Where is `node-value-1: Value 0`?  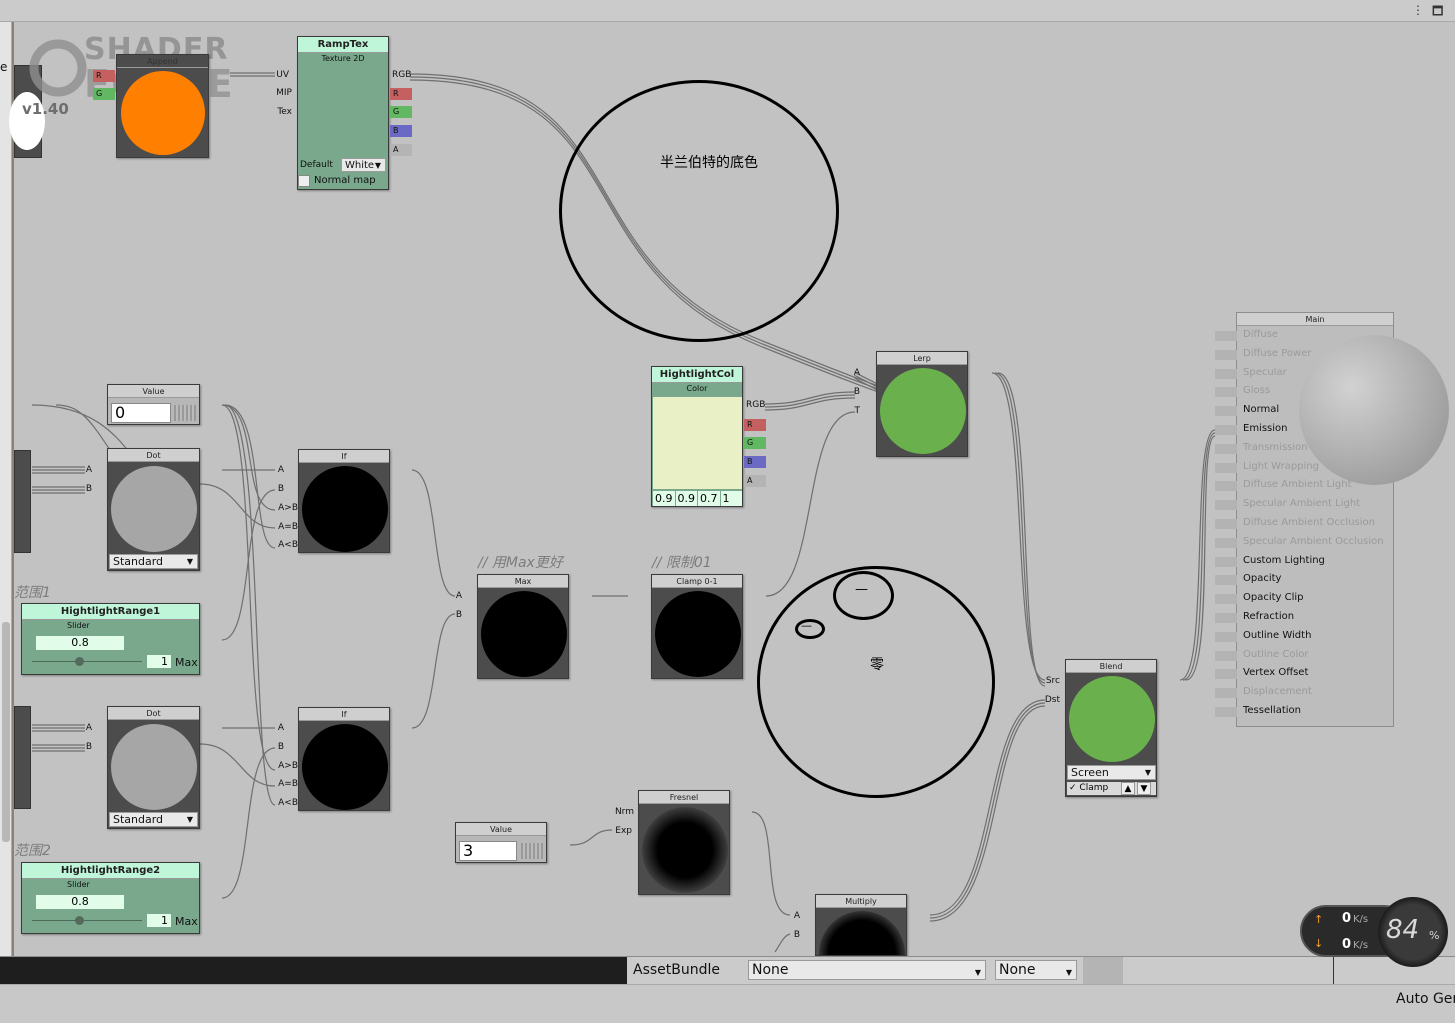
node-value-1: Value 0 is located at coordinates (153, 404).